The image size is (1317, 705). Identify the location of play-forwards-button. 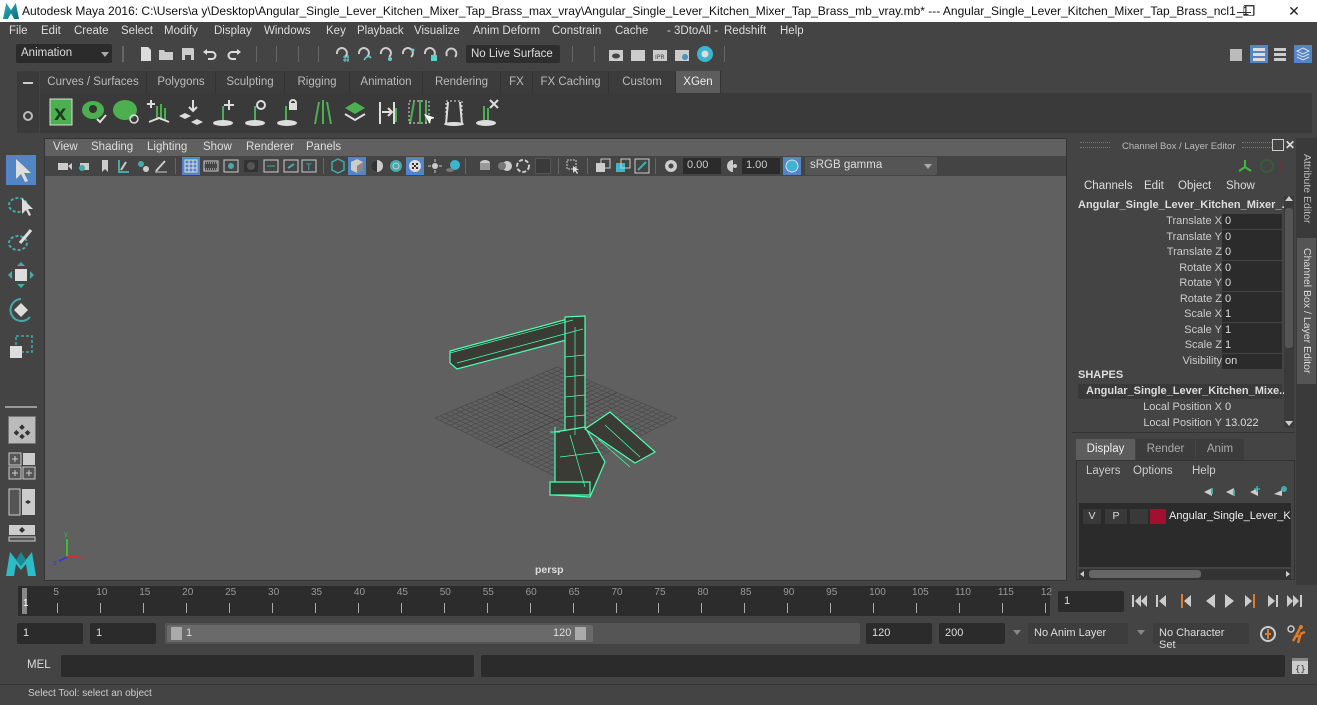
(1229, 601).